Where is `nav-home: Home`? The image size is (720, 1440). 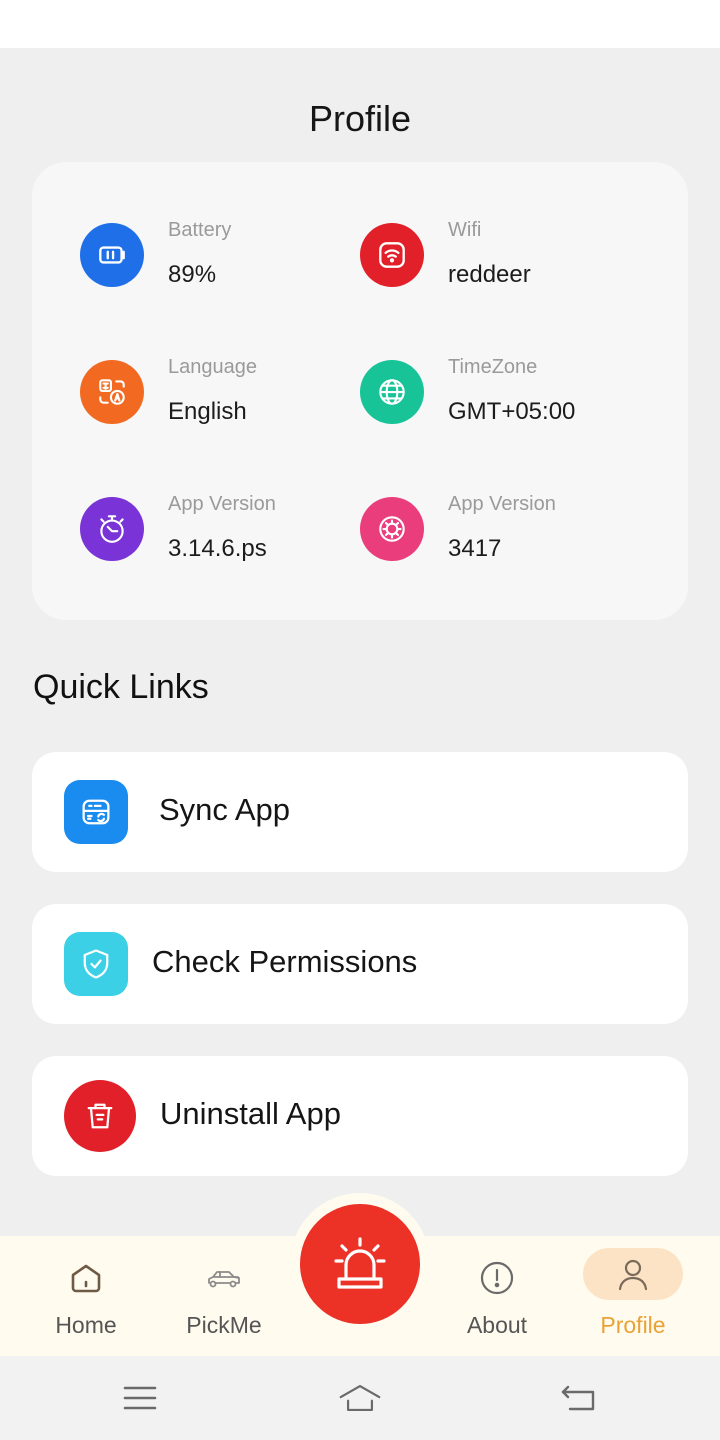 nav-home: Home is located at coordinates (86, 1296).